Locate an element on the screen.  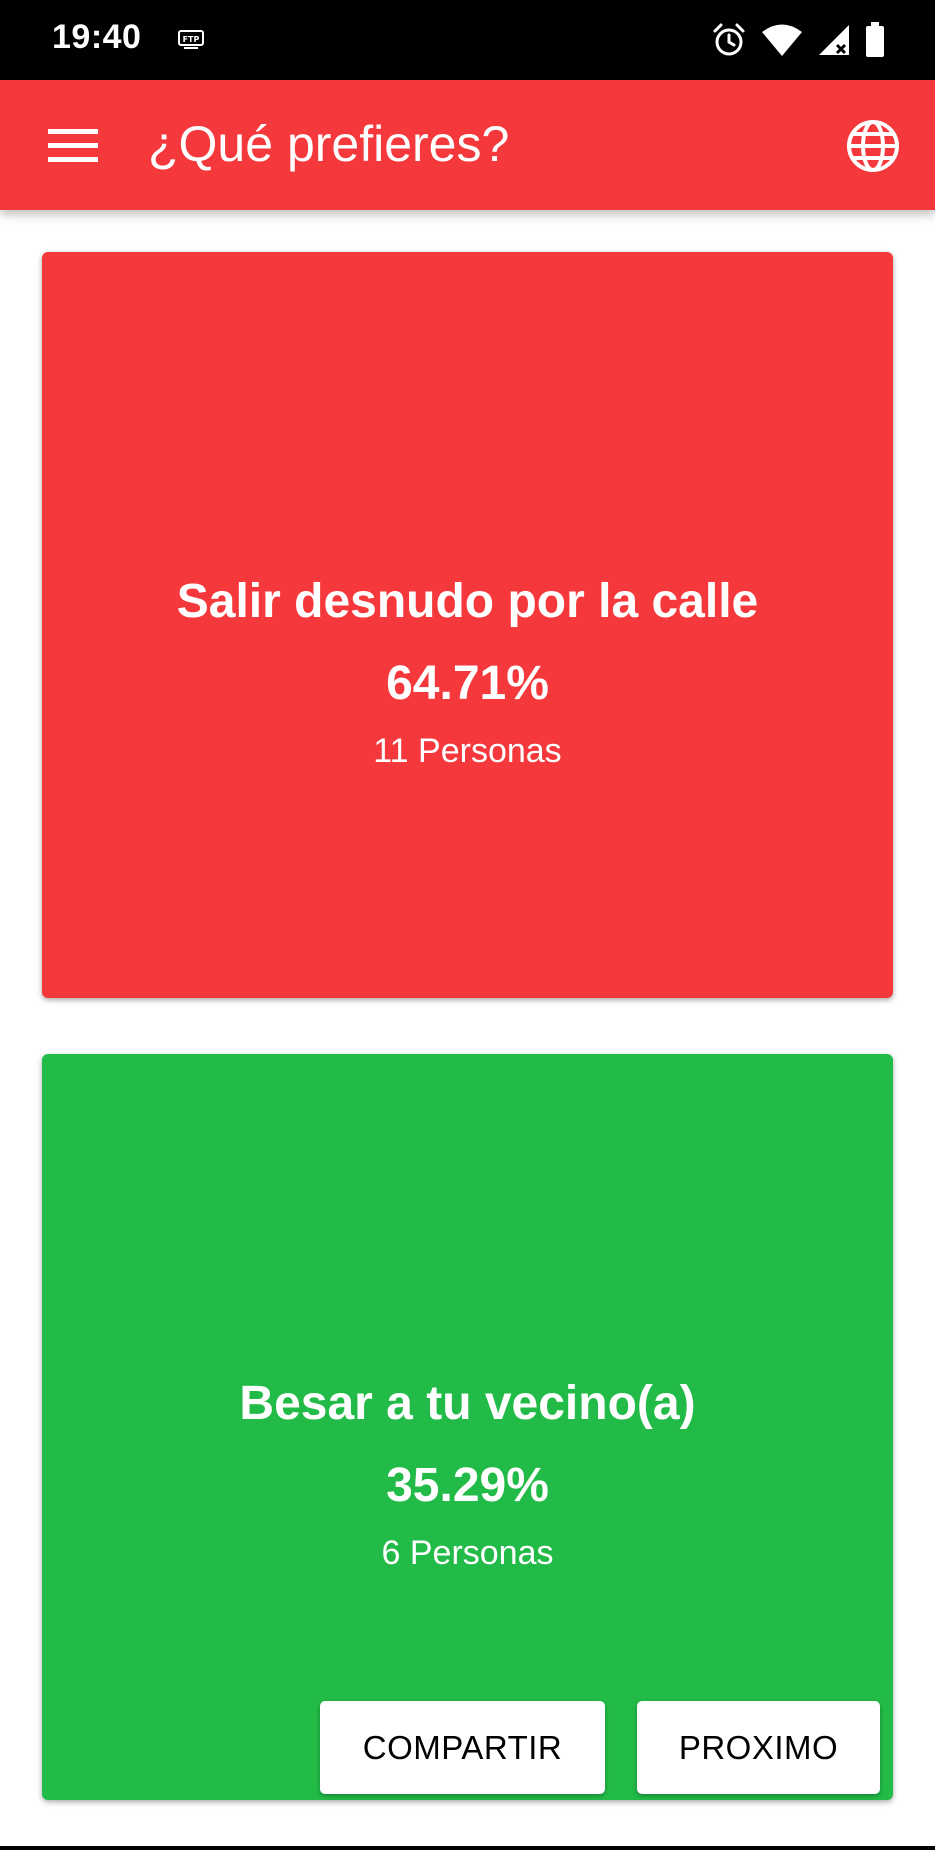
menu-icon is located at coordinates (73, 145).